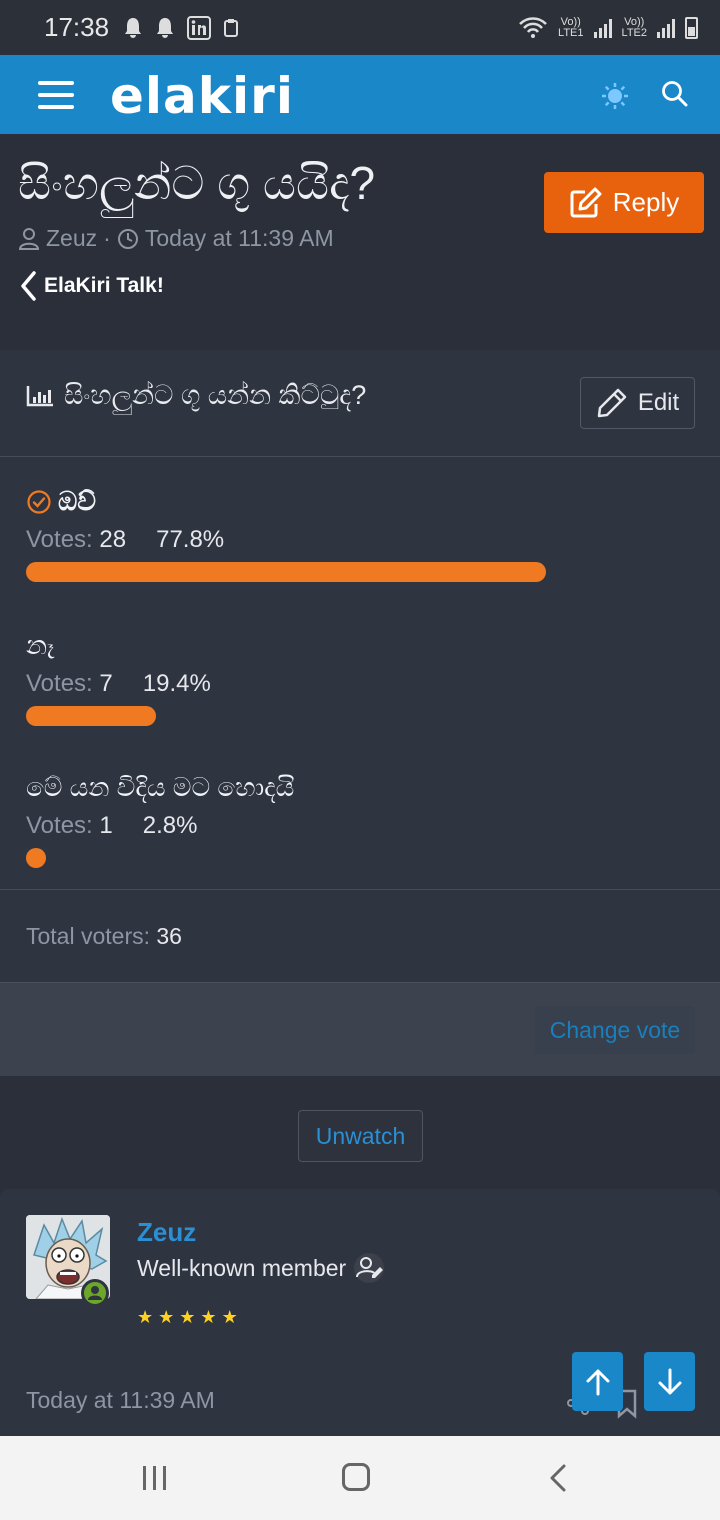  Describe the element at coordinates (360, 94) in the screenshot. I see `site-header: elakiri` at that location.